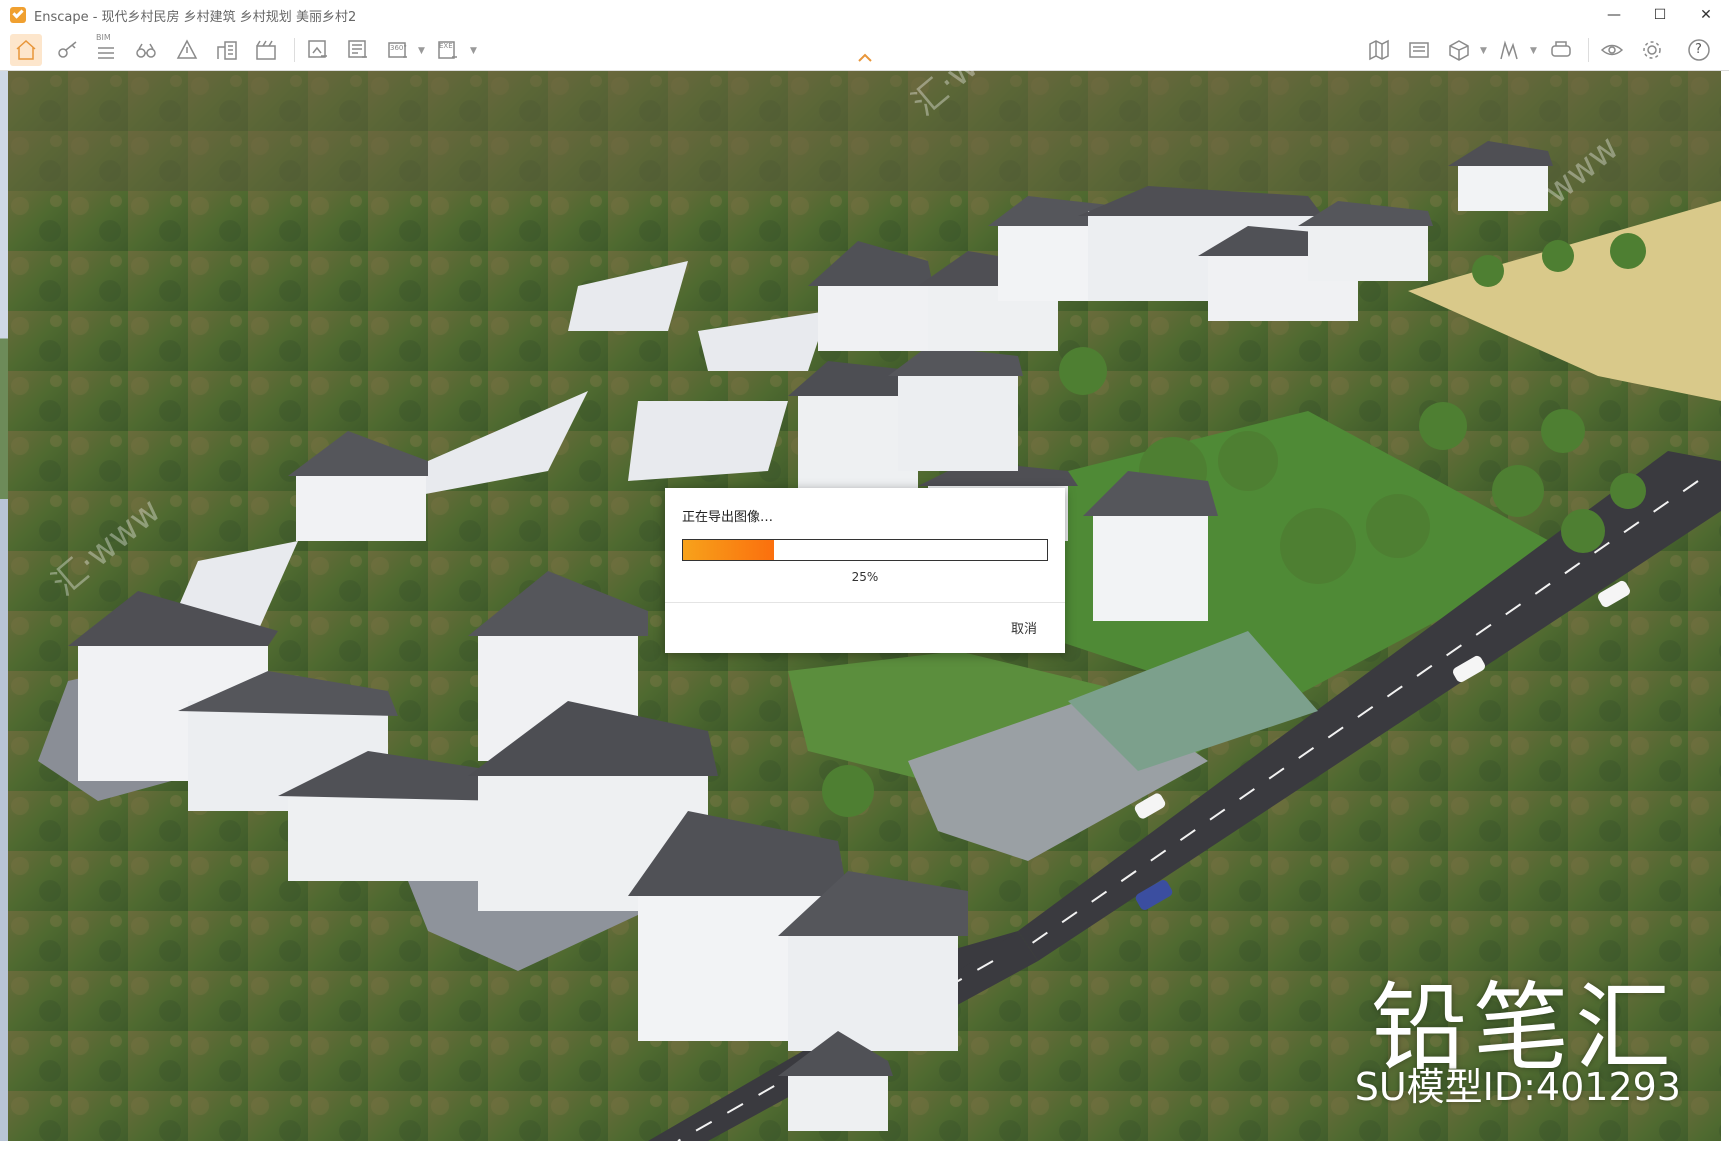 The image size is (1729, 1151). I want to click on watermark-model-id: SU模型ID:401293, so click(1517, 1087).